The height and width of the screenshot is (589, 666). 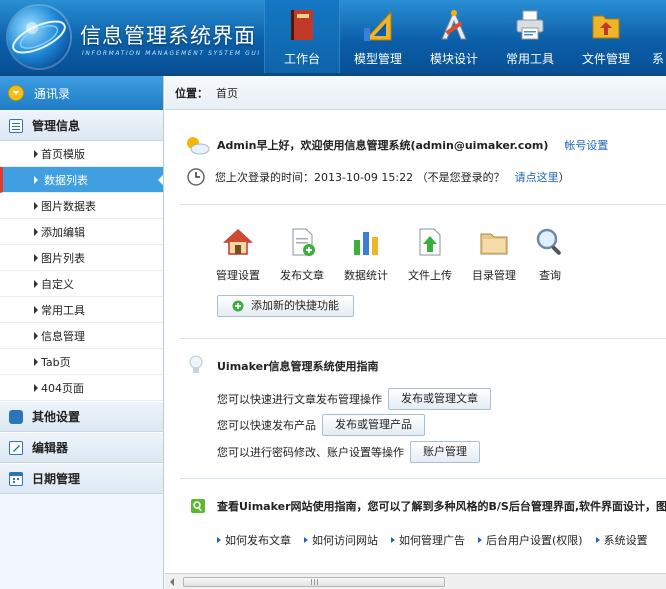 What do you see at coordinates (428, 540) in the screenshot?
I see `link-how-manage-ads: 如何管理广告` at bounding box center [428, 540].